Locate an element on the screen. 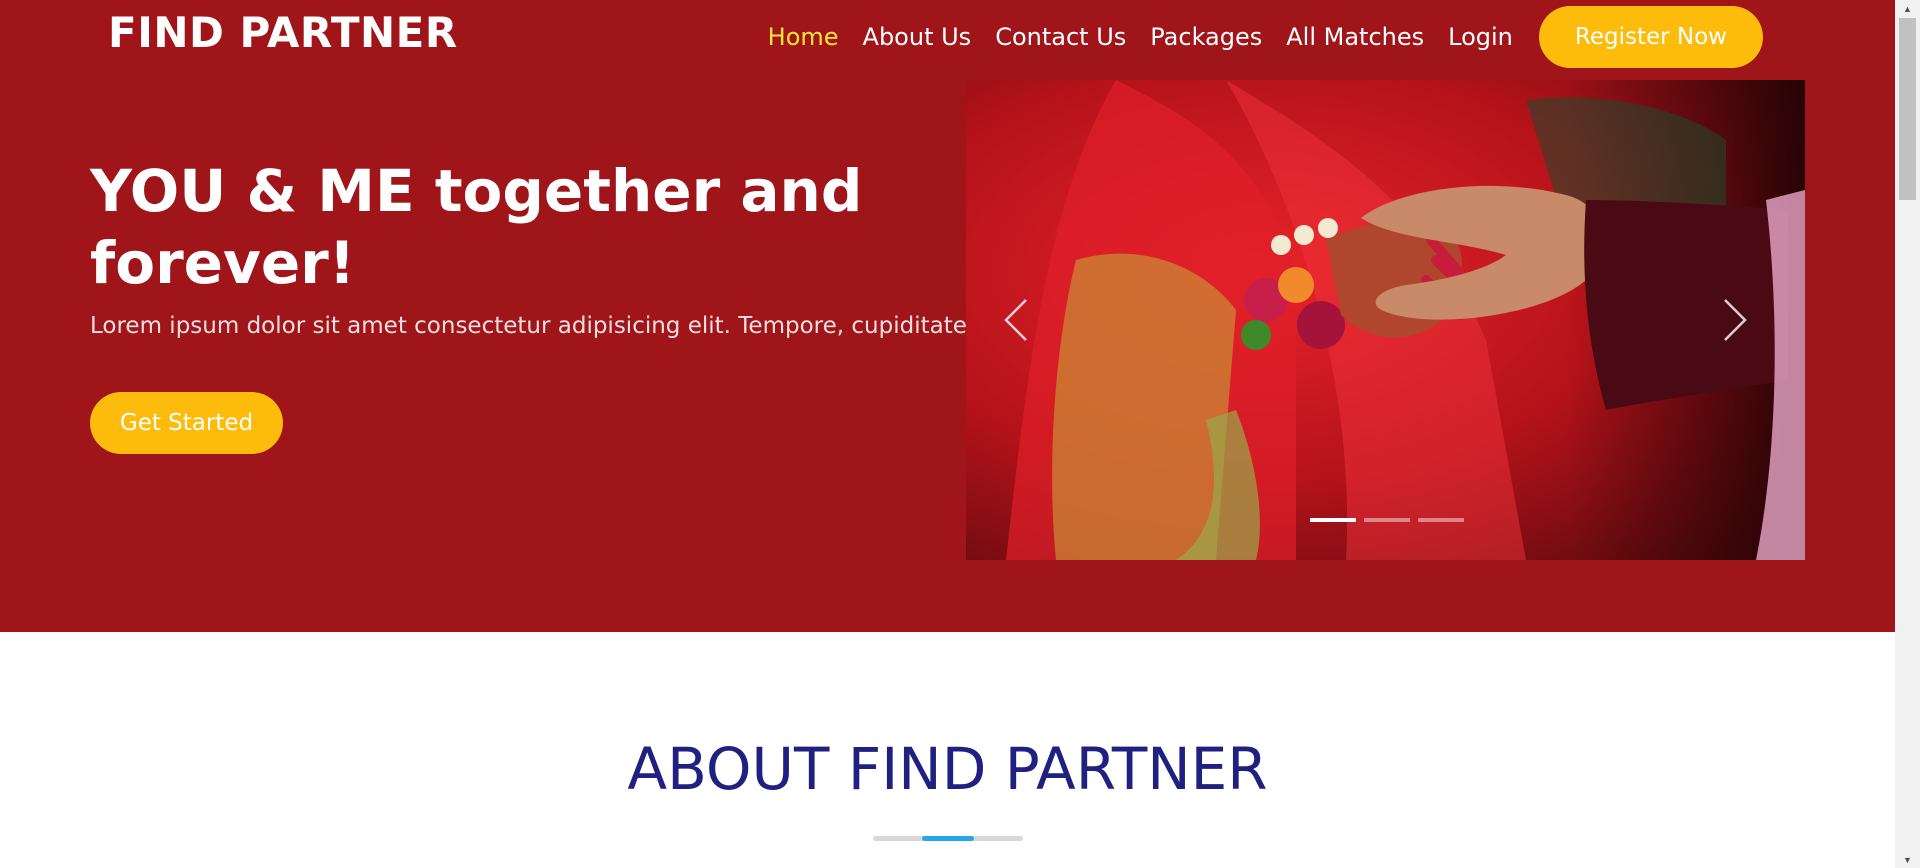 The width and height of the screenshot is (1920, 868). register-now-button: Register Now is located at coordinates (1650, 37).